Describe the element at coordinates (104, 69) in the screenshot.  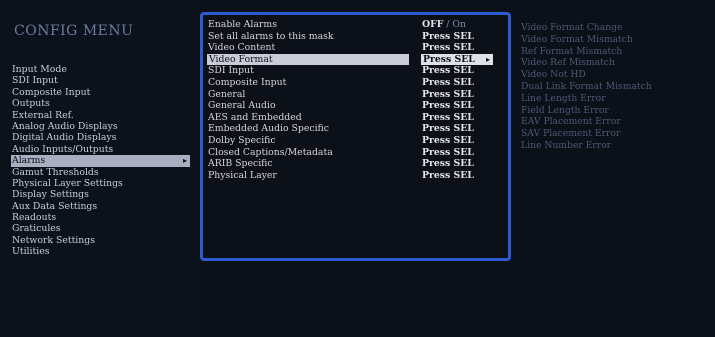
I see `config-menu-item: Input Mode` at that location.